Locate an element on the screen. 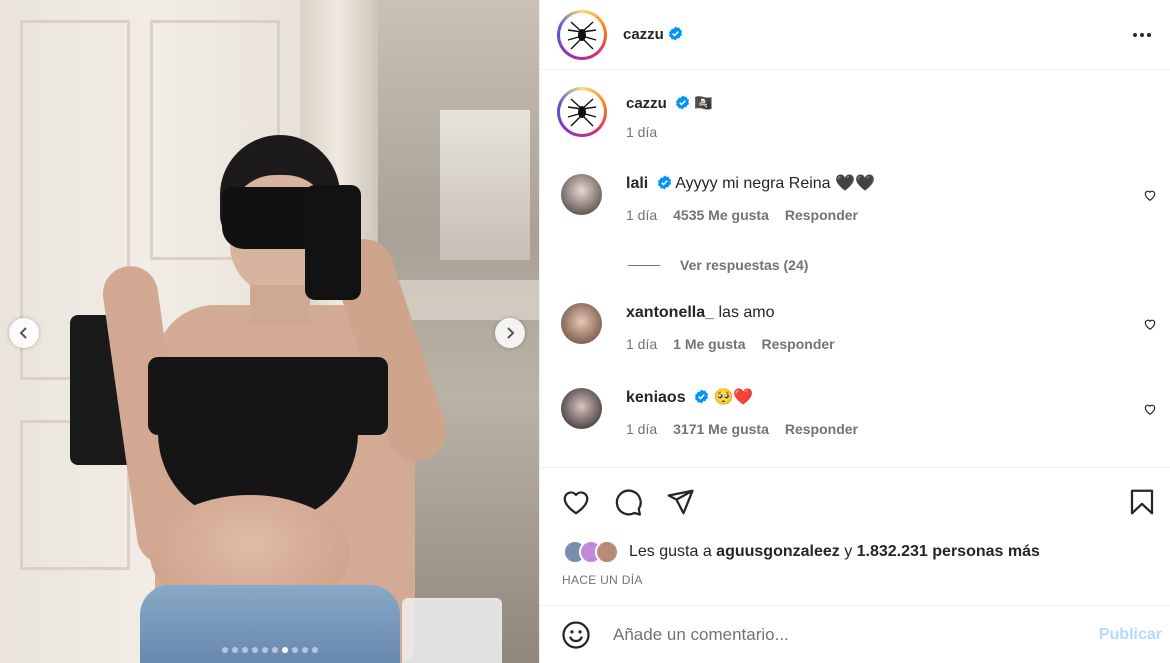  publish-button: Publicar is located at coordinates (1130, 635).